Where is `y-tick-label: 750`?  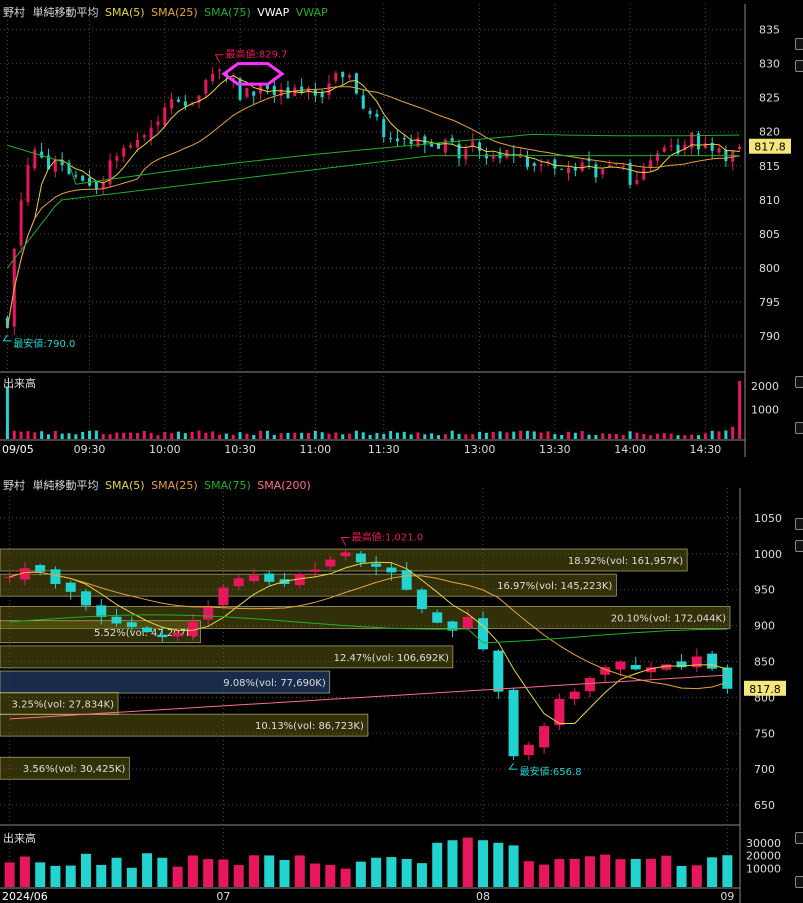 y-tick-label: 750 is located at coordinates (764, 733).